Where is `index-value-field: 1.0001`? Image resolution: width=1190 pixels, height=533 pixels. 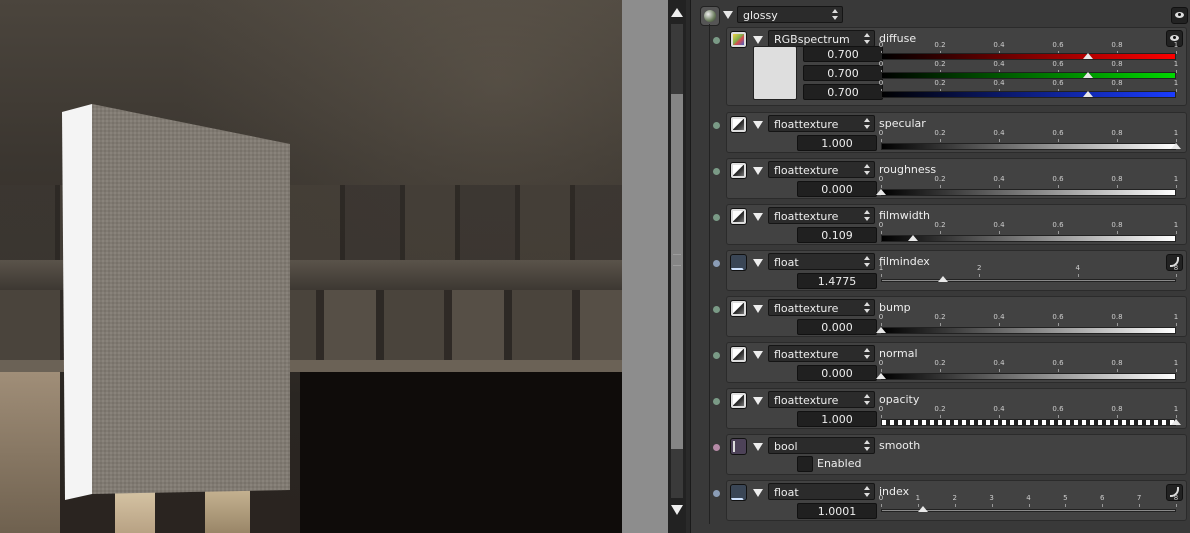 index-value-field: 1.0001 is located at coordinates (837, 511).